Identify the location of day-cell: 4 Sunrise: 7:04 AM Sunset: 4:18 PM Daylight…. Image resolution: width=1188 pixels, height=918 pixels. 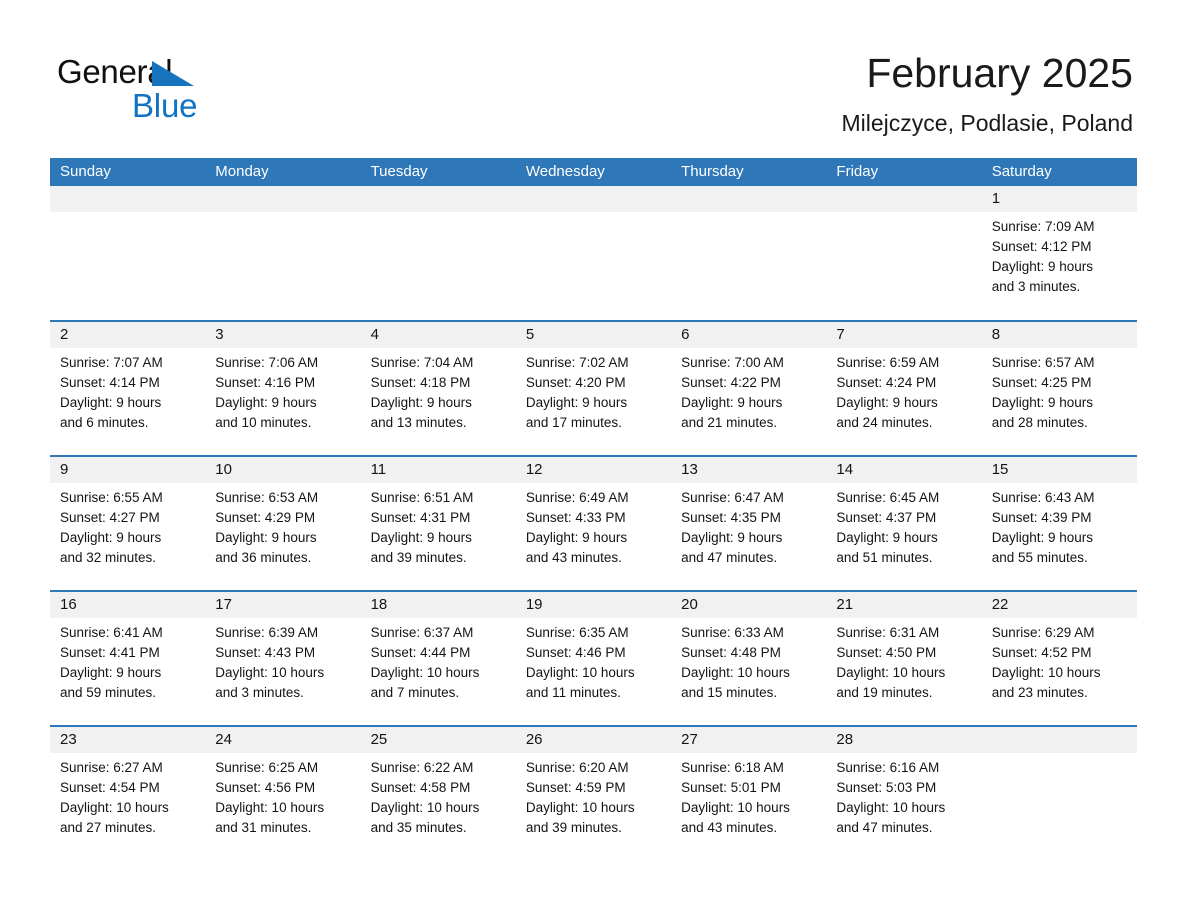
(438, 388).